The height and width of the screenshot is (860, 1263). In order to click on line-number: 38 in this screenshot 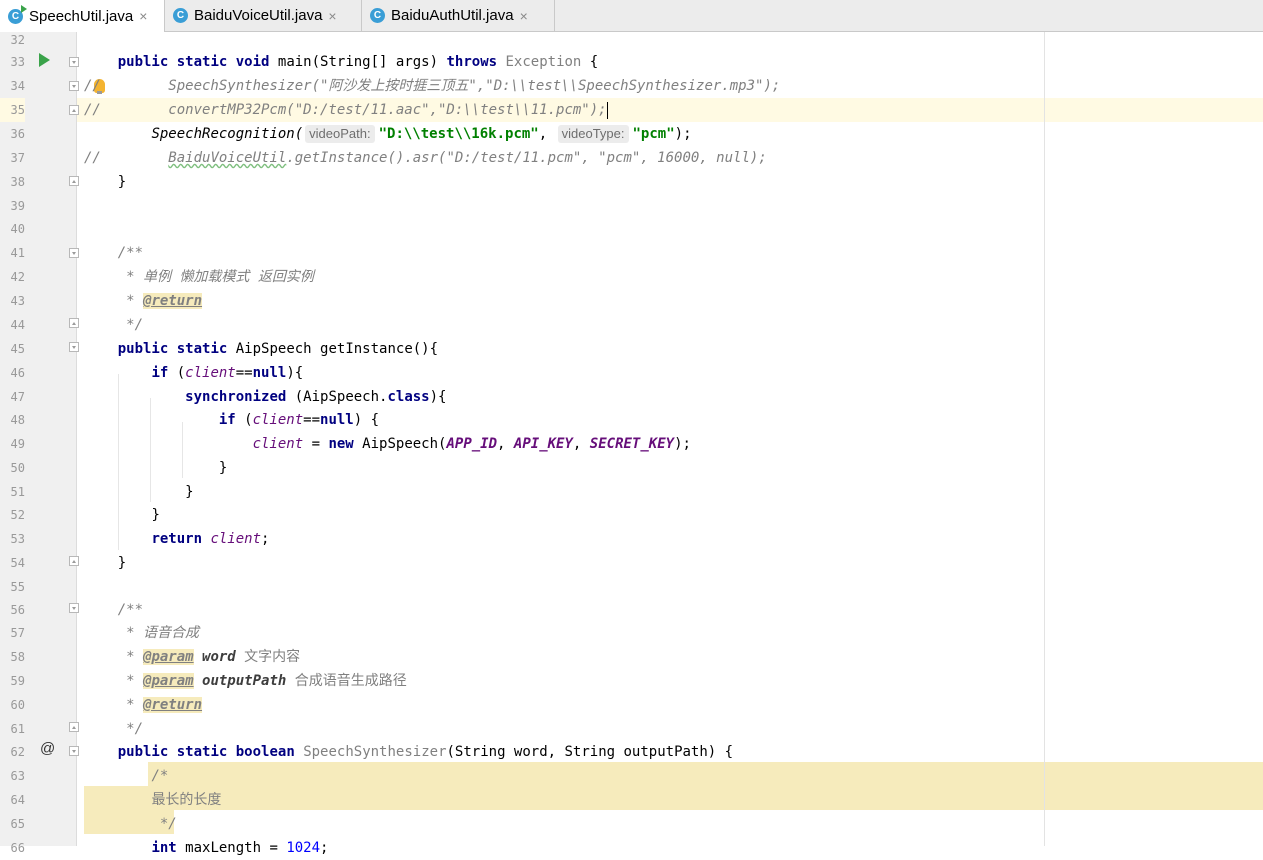, I will do `click(17, 182)`.